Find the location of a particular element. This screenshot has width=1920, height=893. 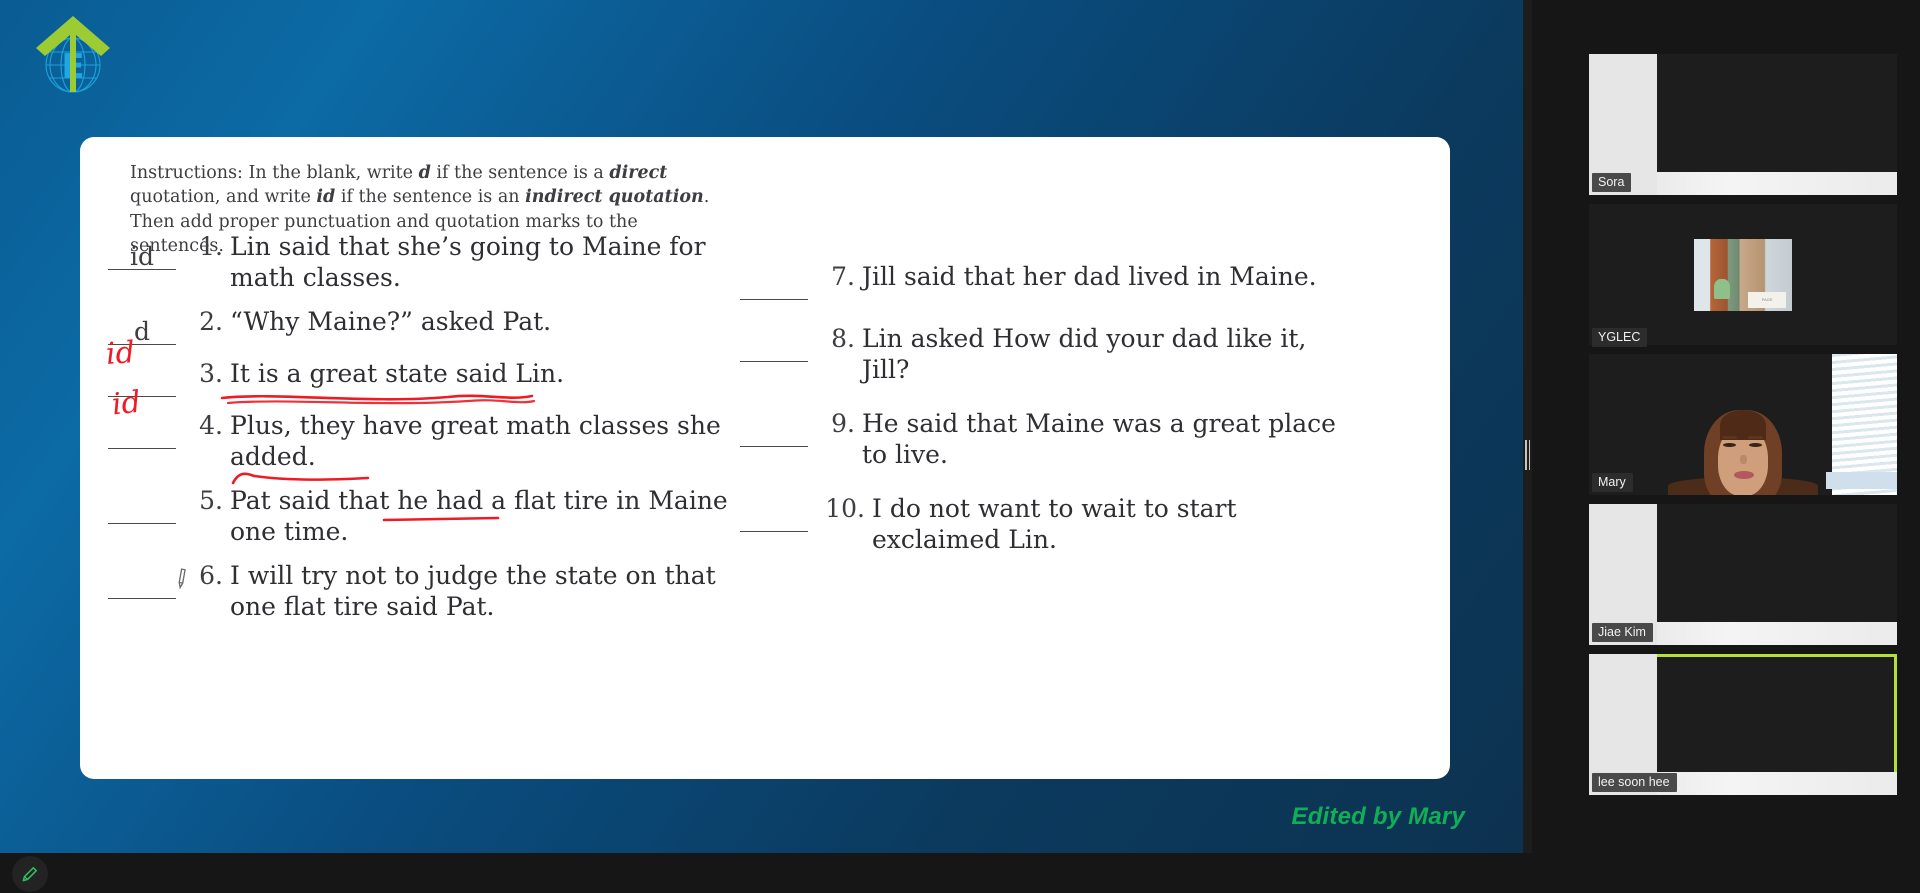

item-number-2: 2. is located at coordinates (211, 321).